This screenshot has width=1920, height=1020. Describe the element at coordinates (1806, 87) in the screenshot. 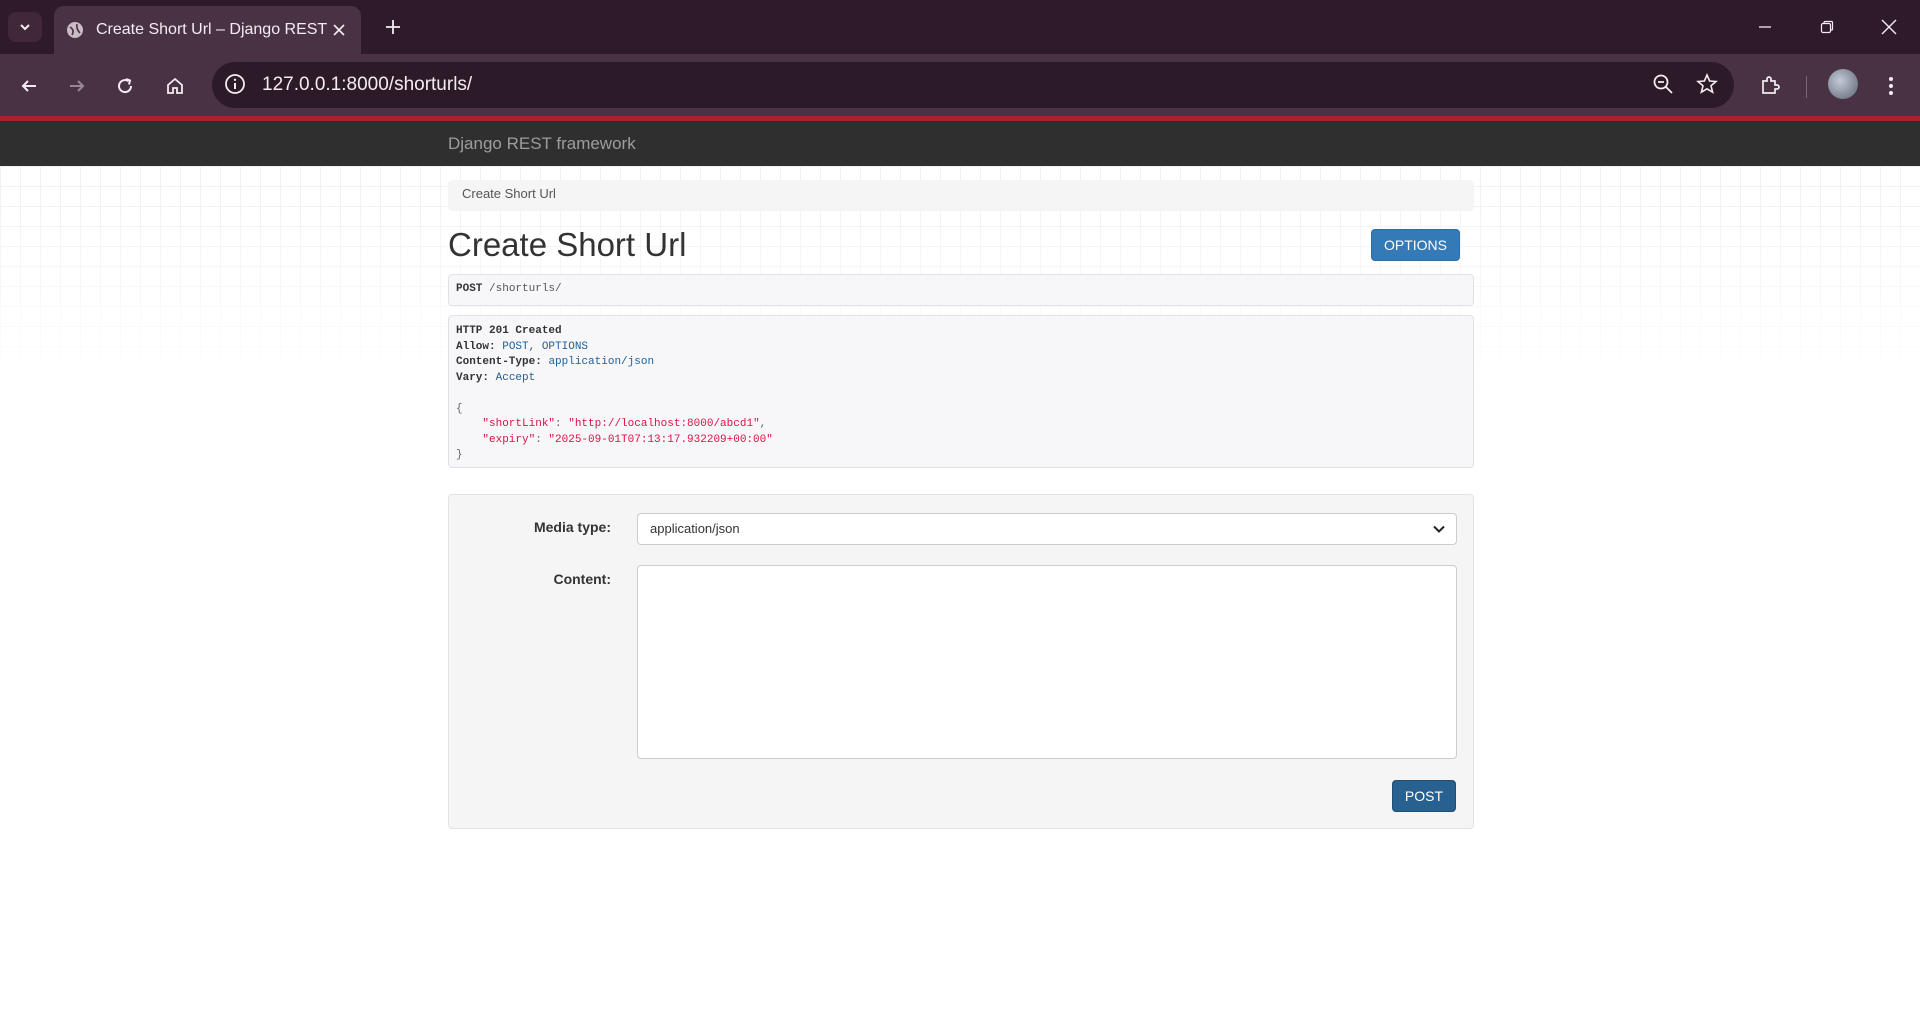

I see `toolbar-divider` at that location.